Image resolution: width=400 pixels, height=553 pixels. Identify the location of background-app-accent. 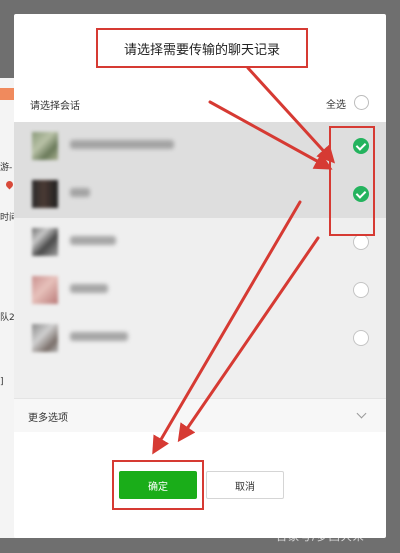
(7, 94).